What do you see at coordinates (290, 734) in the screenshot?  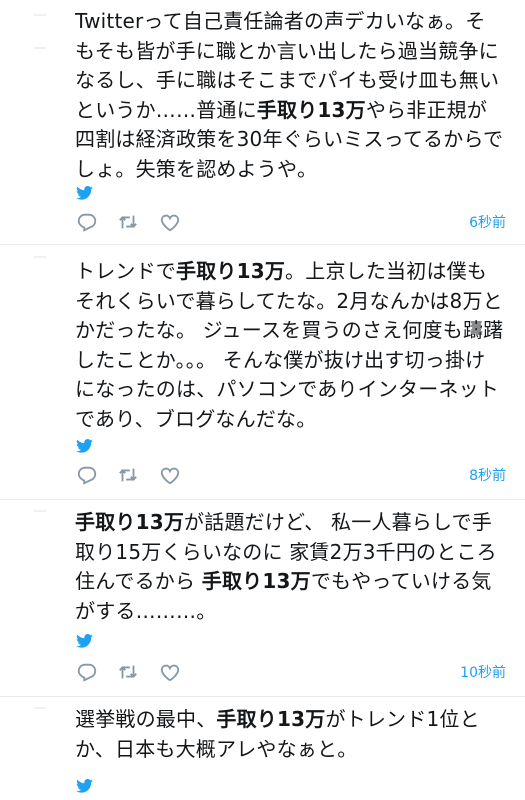 I see `tweet-text: 選挙戦の最中、手取り13万がトレンド1位とか、日本も大概アレやなぁと。` at bounding box center [290, 734].